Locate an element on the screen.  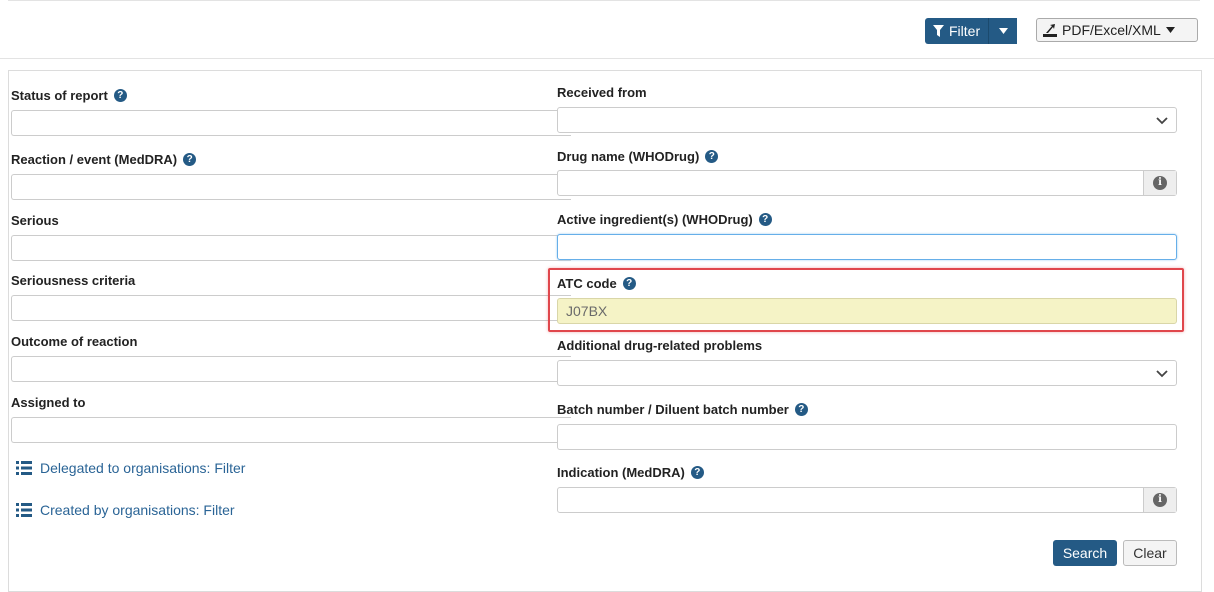
created-link-label: Created by organisations: Filter is located at coordinates (137, 510).